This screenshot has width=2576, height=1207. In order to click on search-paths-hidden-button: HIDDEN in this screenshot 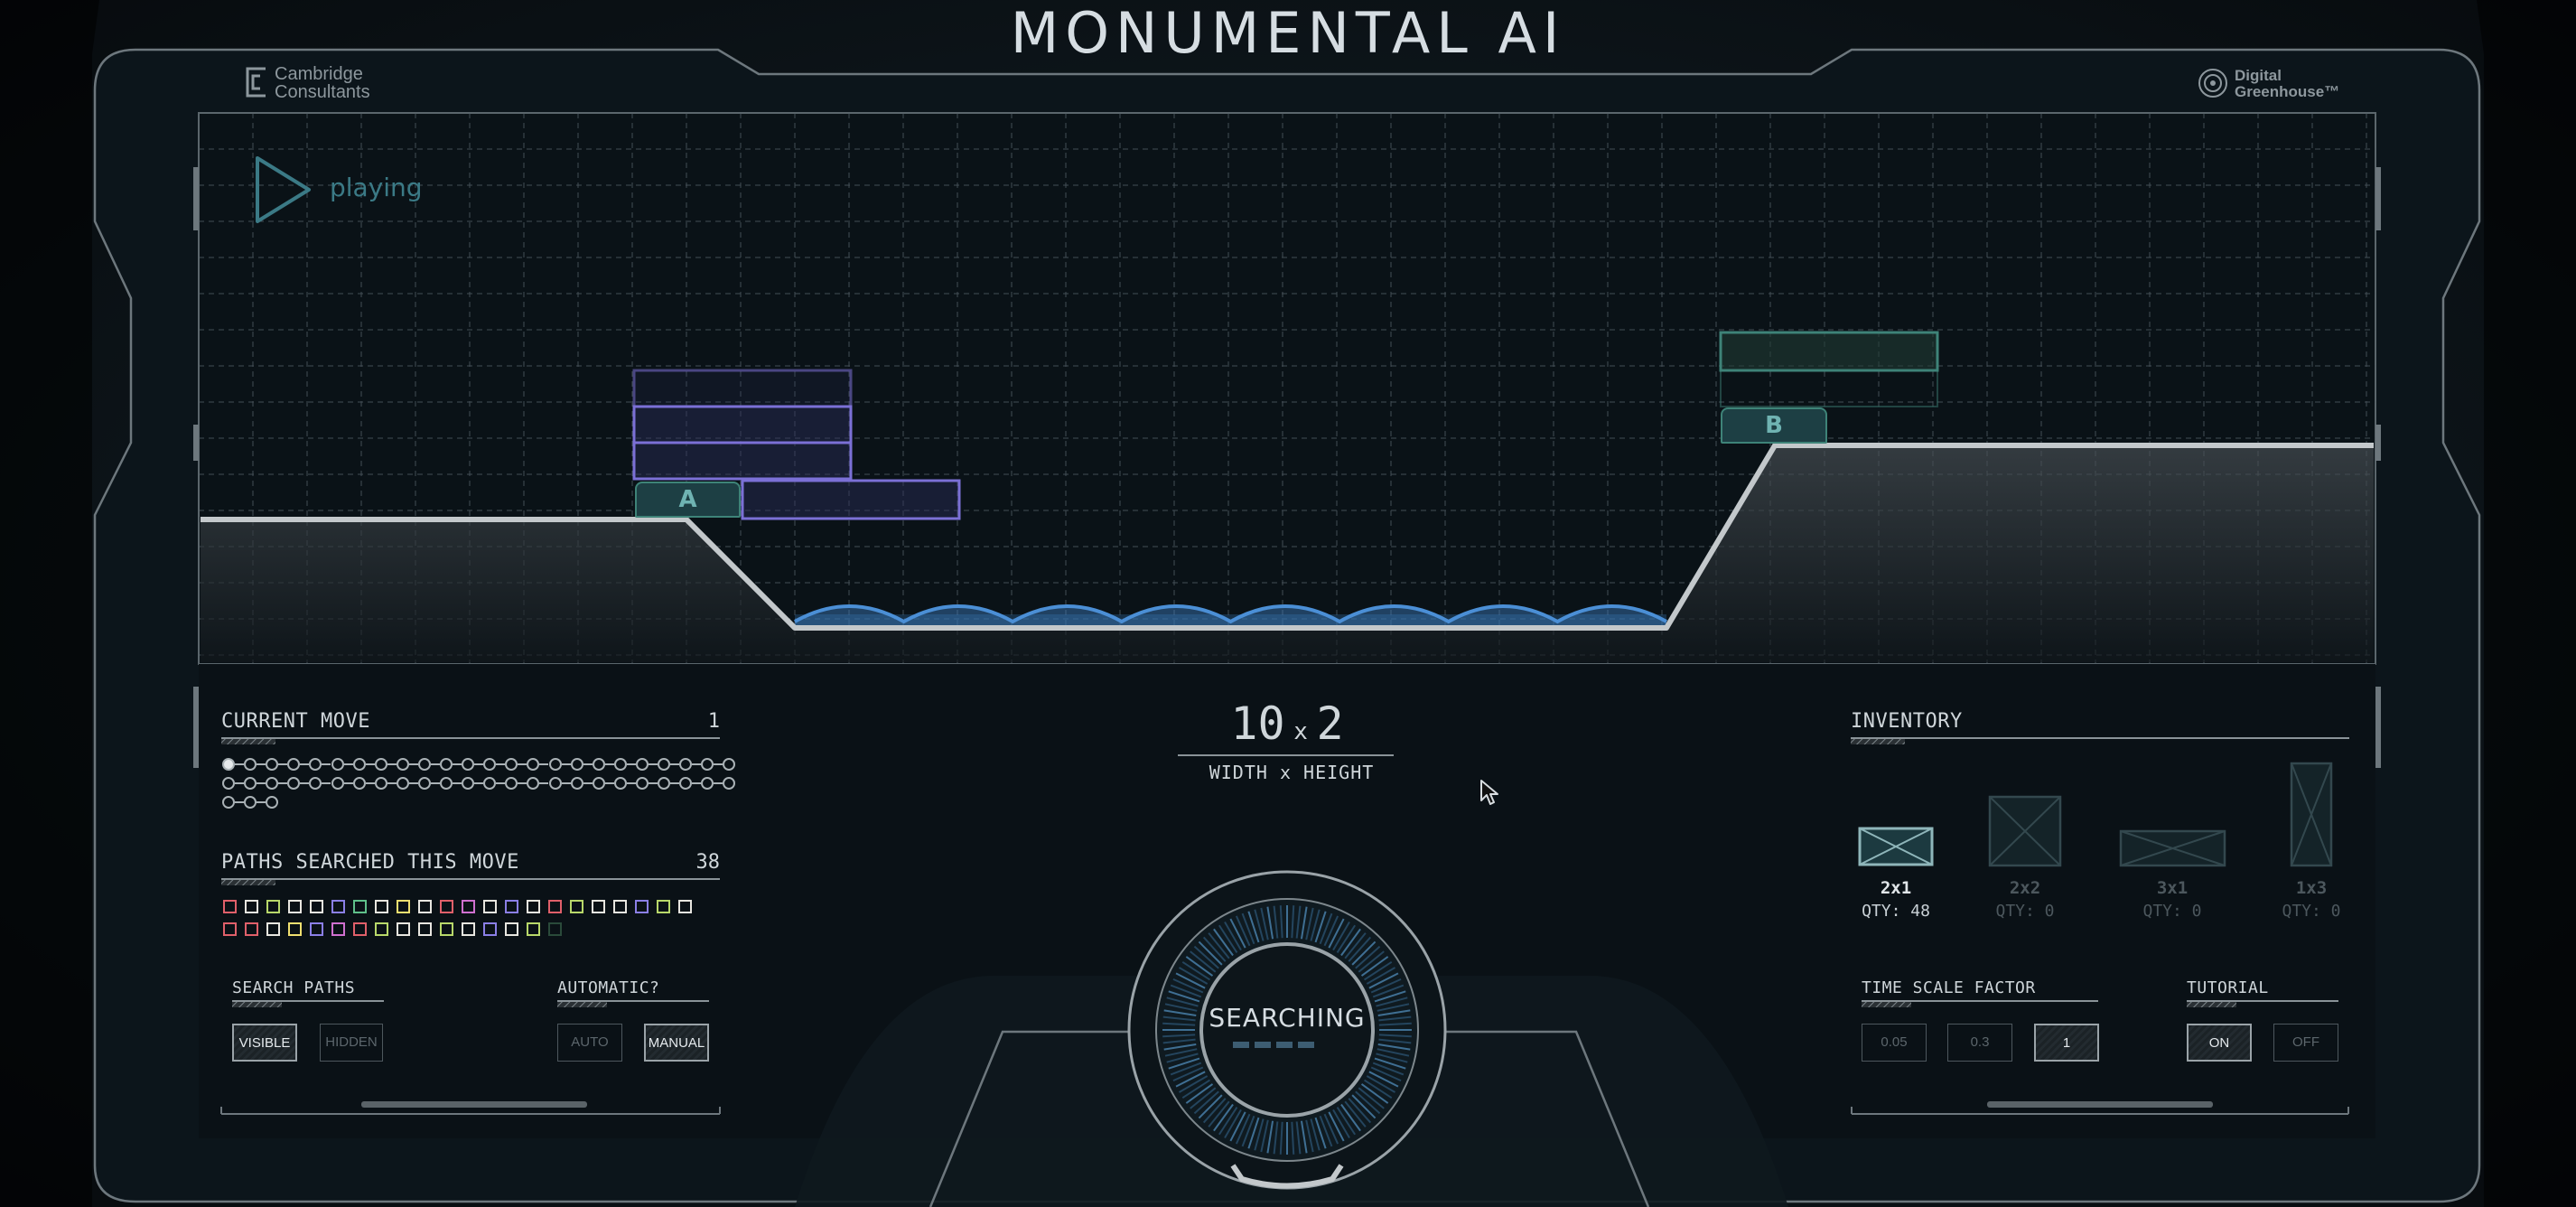, I will do `click(352, 1043)`.